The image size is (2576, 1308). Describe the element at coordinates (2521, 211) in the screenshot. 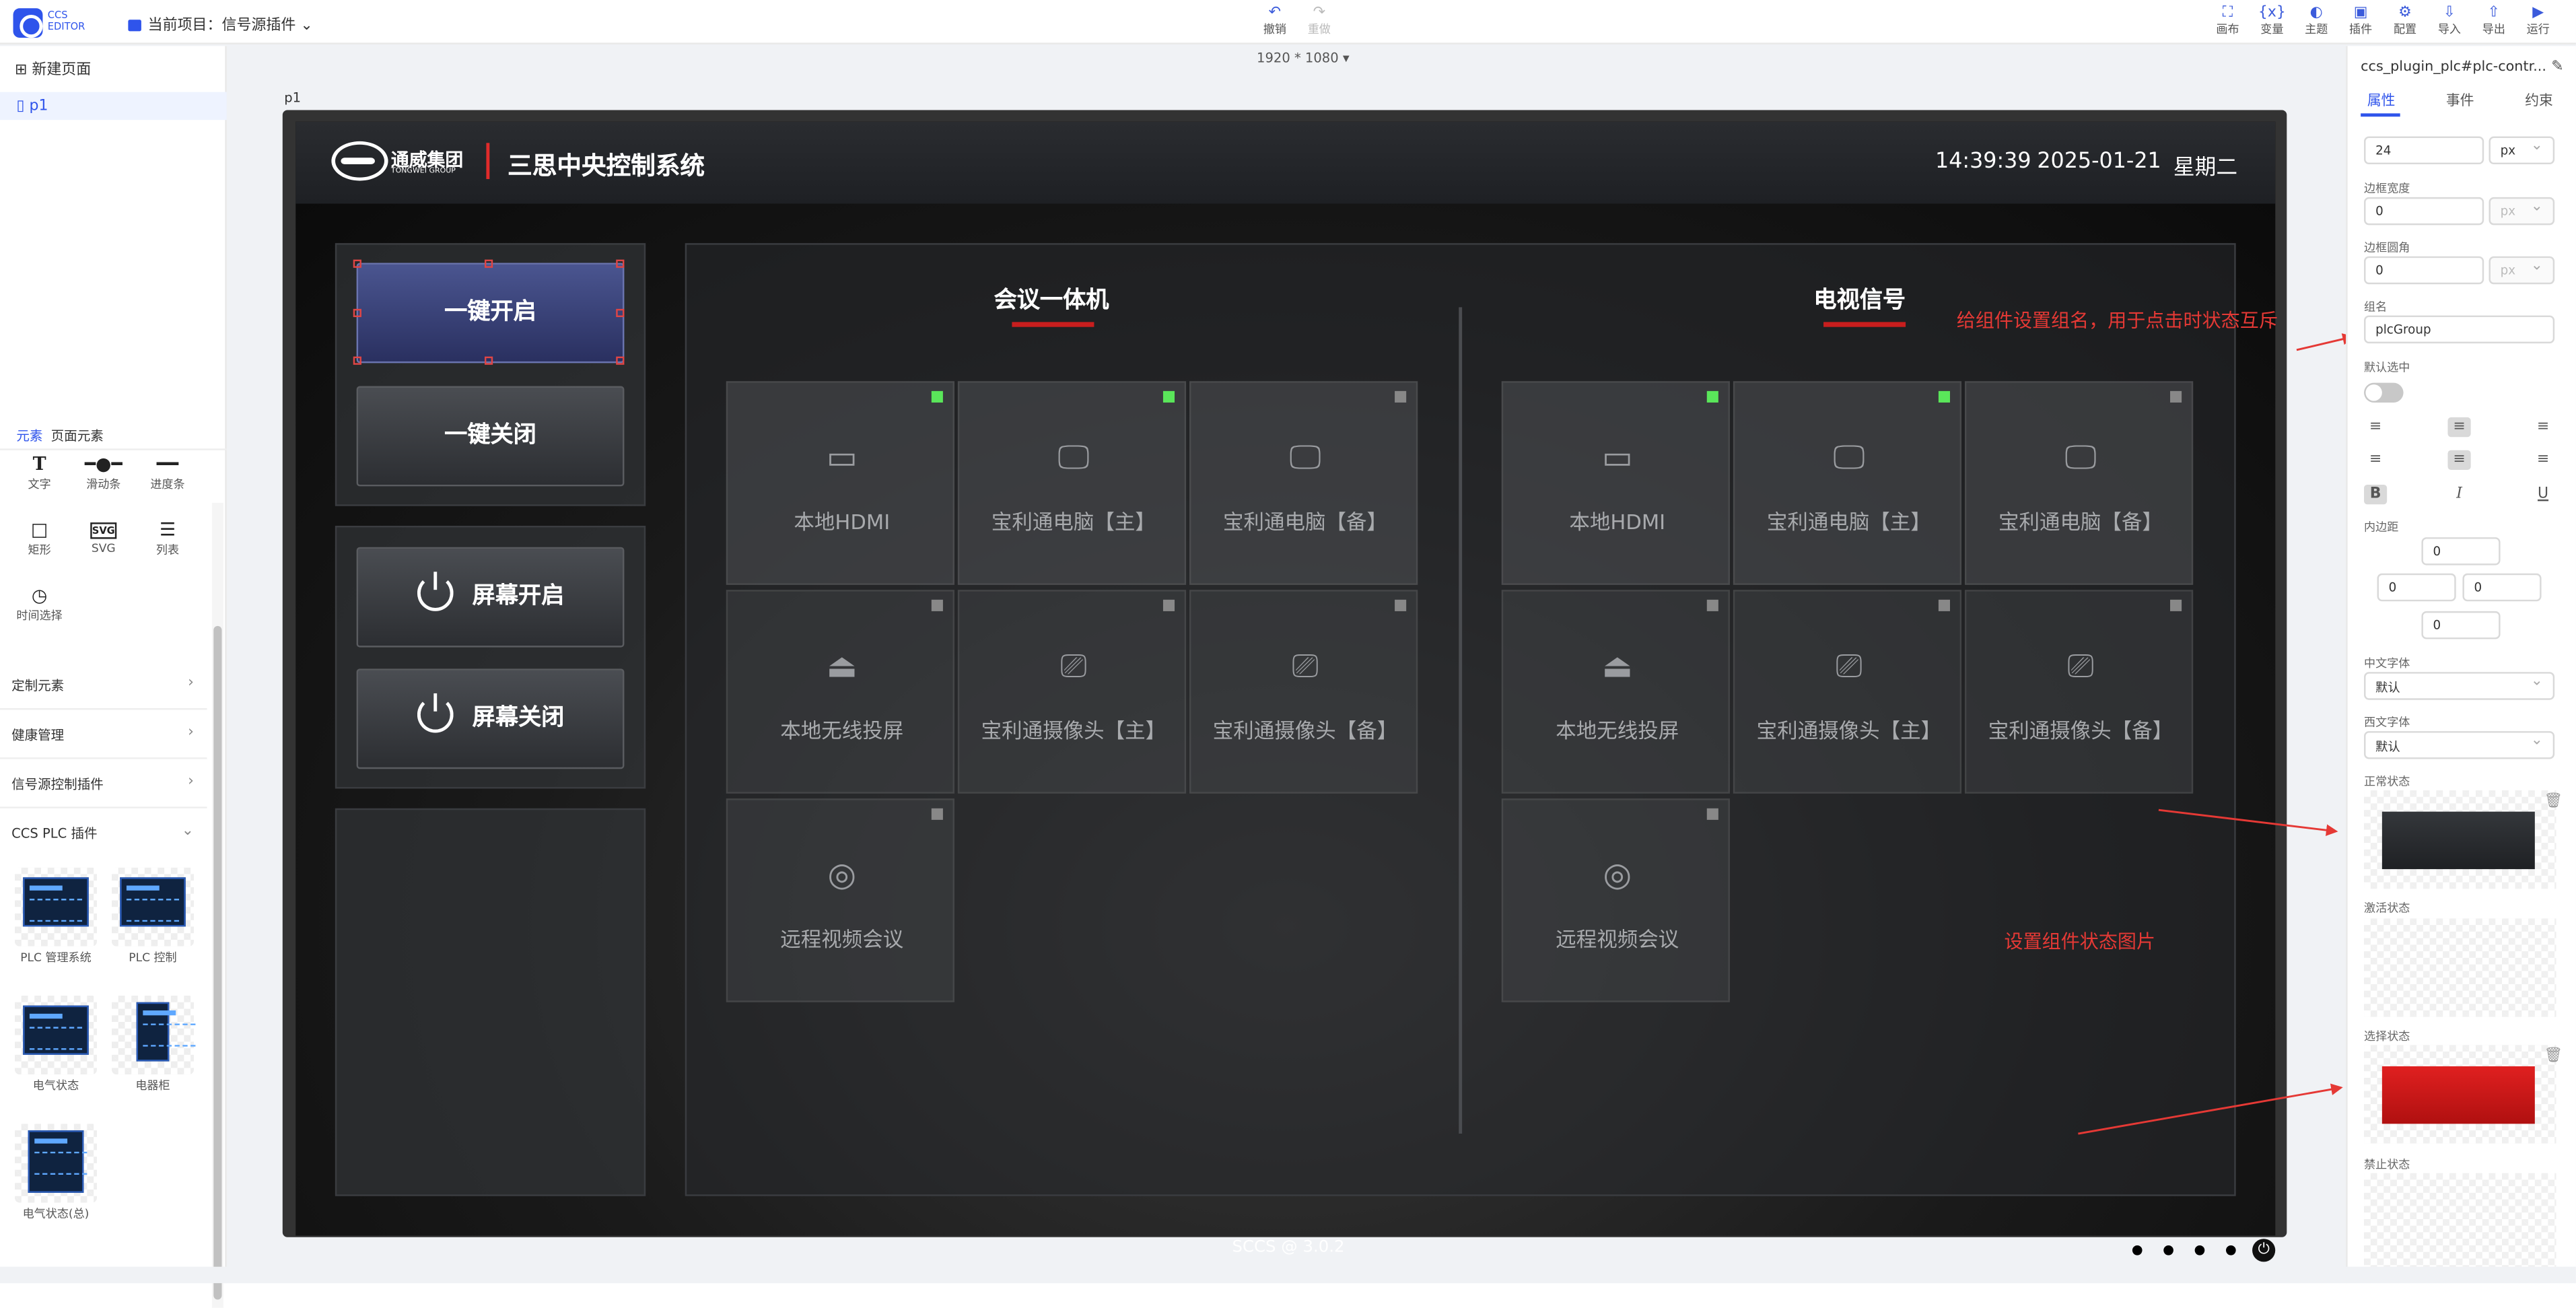

I see `border-width-unit-select: px` at that location.